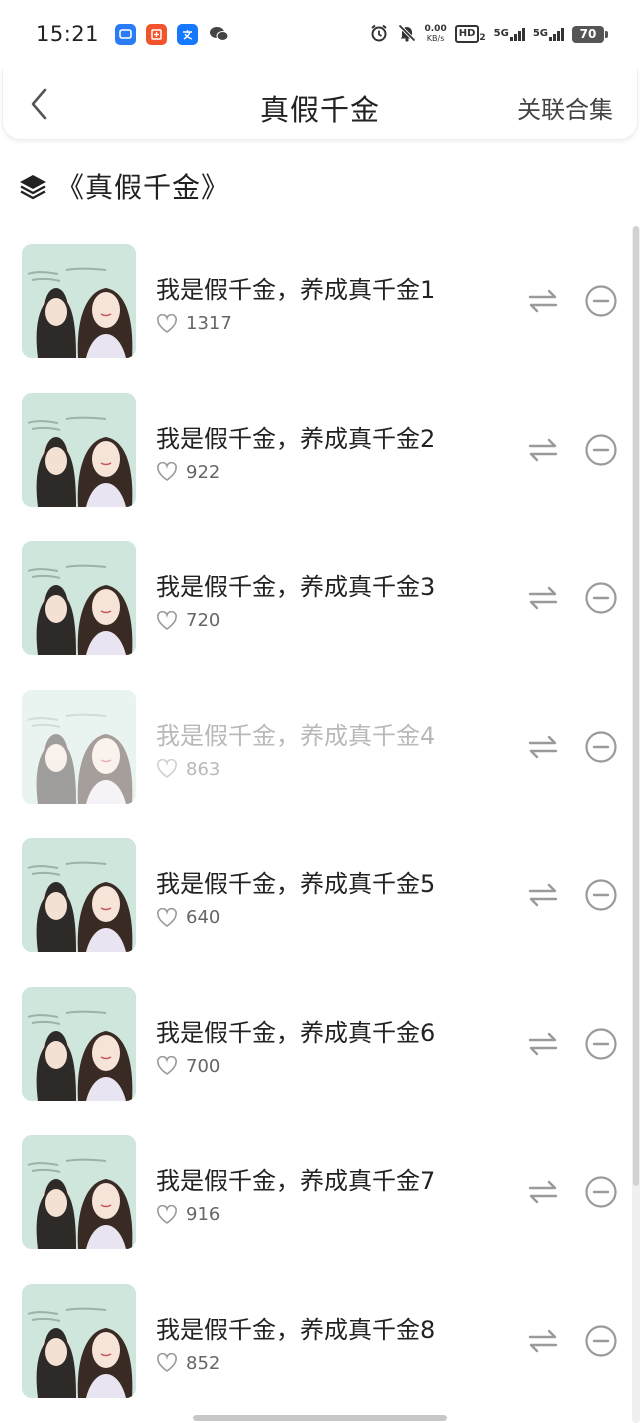 The width and height of the screenshot is (640, 1423). Describe the element at coordinates (203, 472) in the screenshot. I see `likes-count: 922` at that location.